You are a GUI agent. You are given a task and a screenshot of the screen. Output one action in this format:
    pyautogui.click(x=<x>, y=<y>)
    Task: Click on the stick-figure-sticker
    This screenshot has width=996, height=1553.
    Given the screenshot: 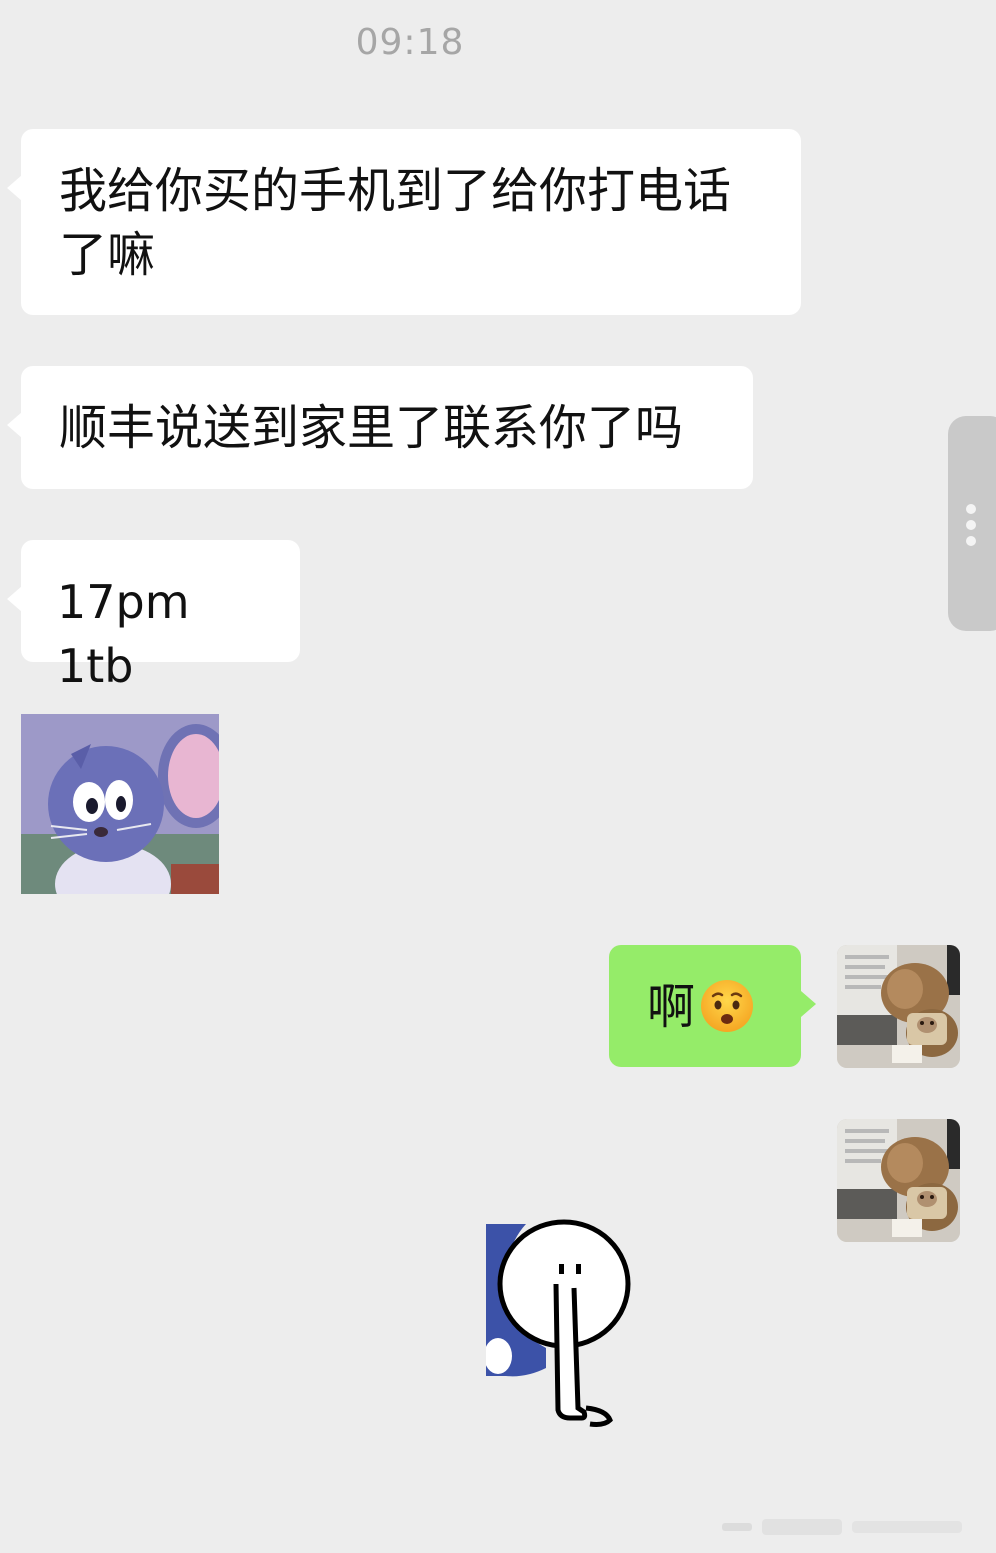 What is the action you would take?
    pyautogui.click(x=561, y=1323)
    